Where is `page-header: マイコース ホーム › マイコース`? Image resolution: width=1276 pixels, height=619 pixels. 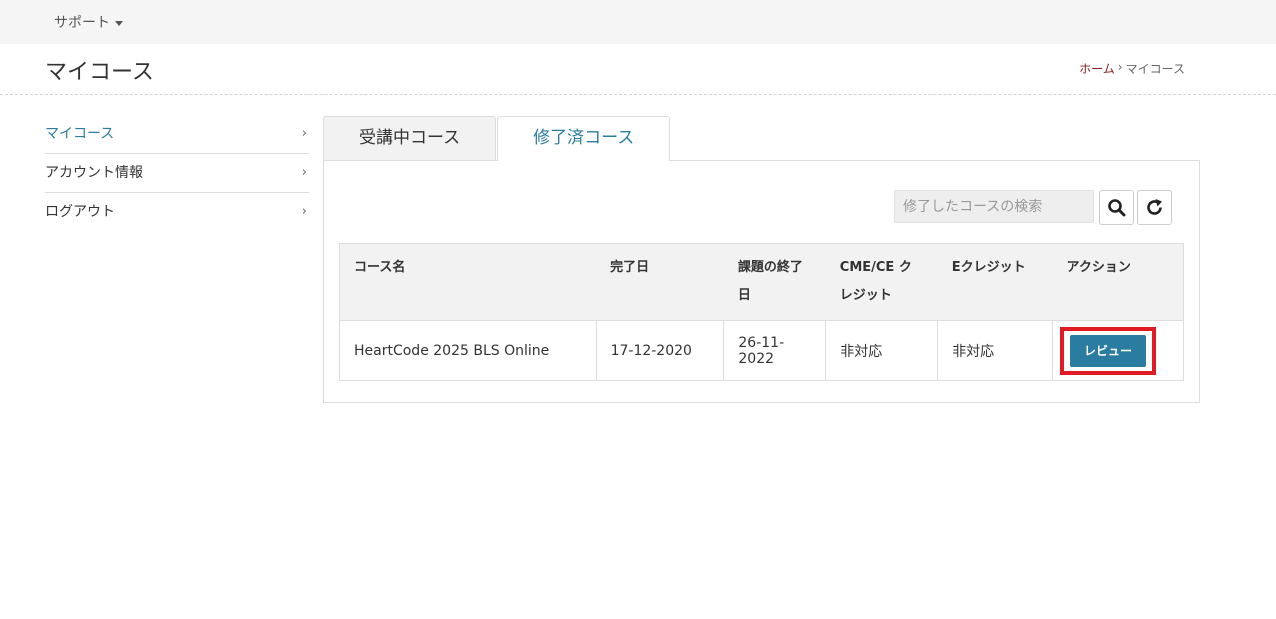
page-header: マイコース ホーム › マイコース is located at coordinates (638, 69).